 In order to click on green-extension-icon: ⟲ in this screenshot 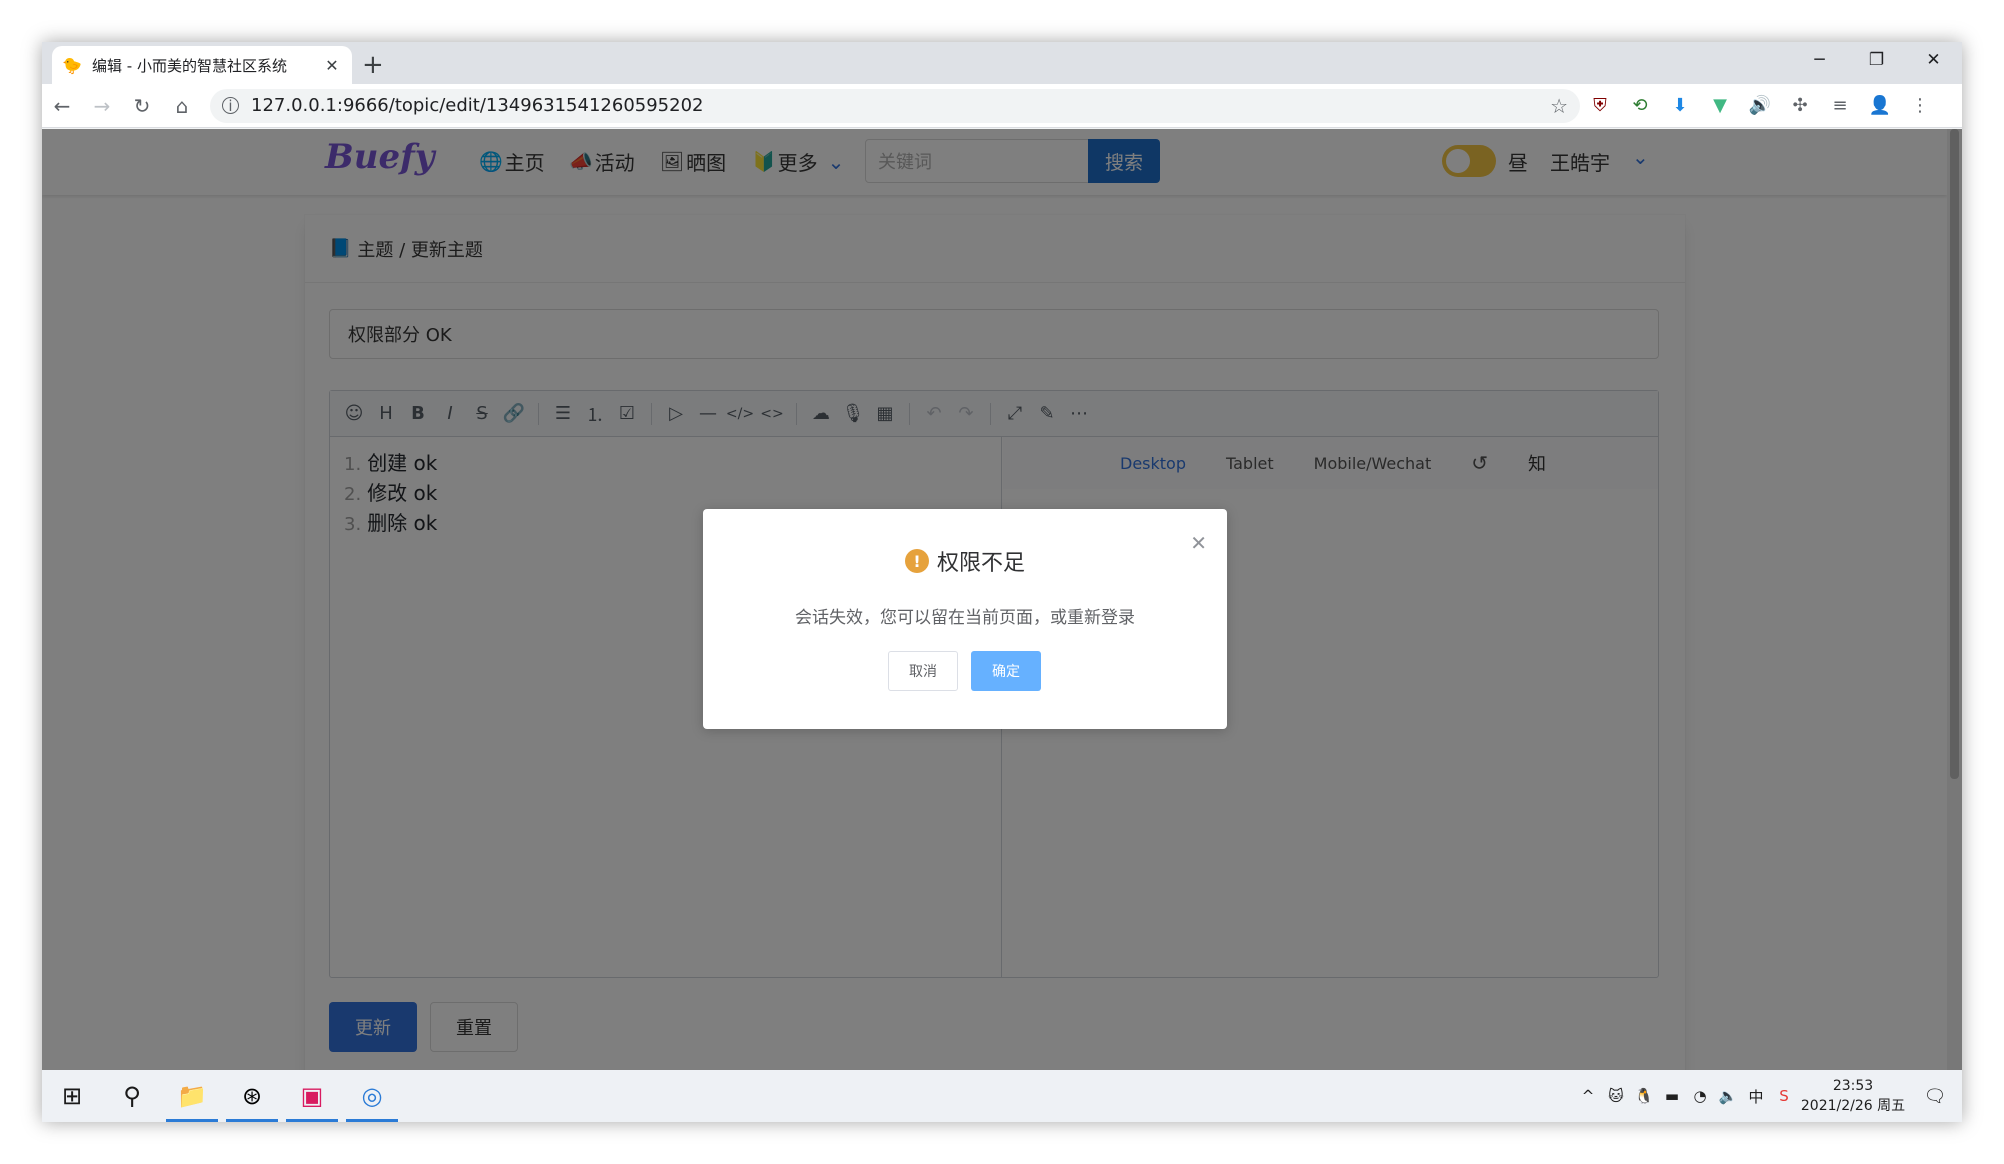, I will do `click(1640, 106)`.